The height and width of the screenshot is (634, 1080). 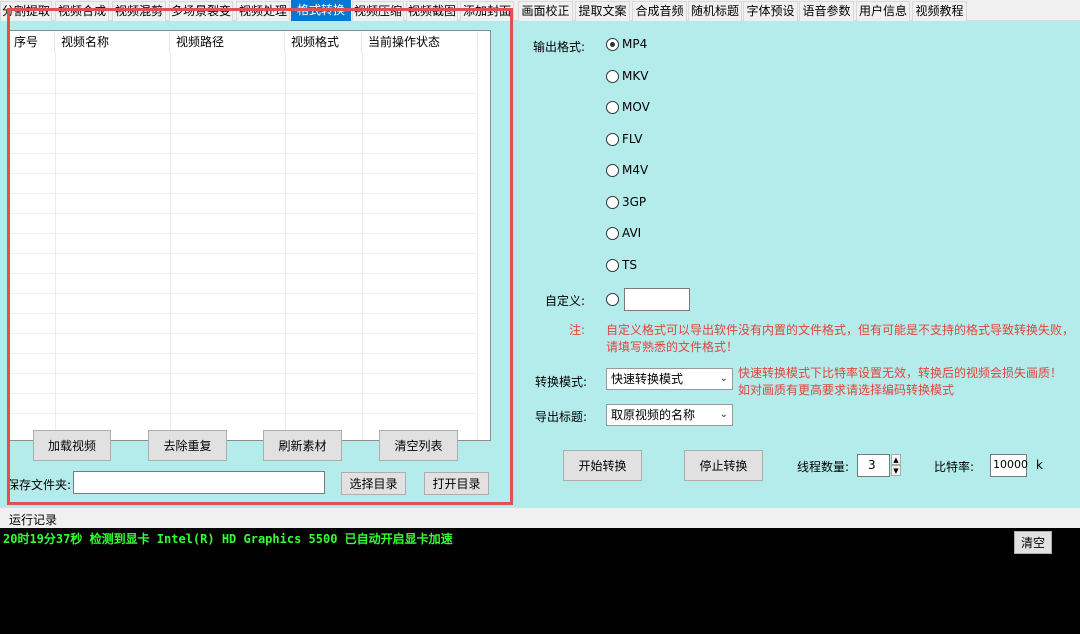 I want to click on stepper-down-icon: ▼, so click(x=896, y=470).